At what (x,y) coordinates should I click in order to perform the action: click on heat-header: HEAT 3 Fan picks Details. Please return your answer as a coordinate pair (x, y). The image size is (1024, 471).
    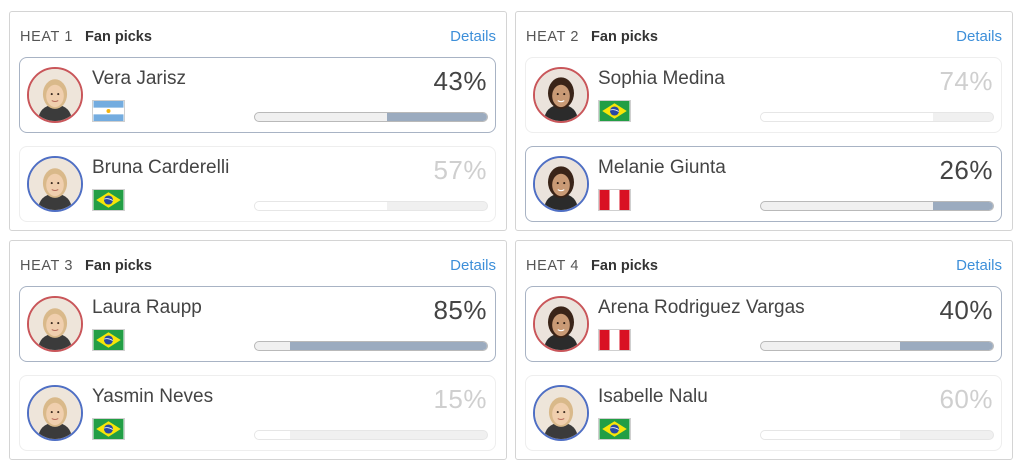
    Looking at the image, I should click on (258, 266).